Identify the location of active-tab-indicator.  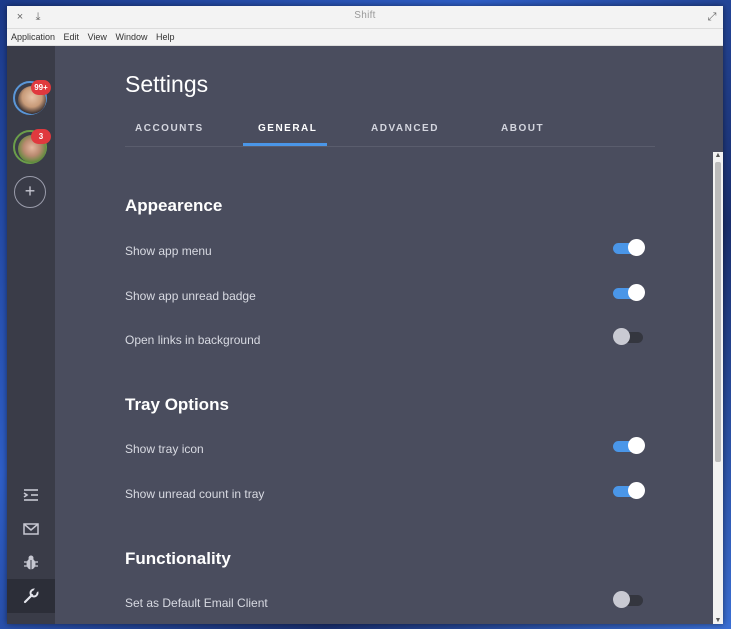
(285, 144).